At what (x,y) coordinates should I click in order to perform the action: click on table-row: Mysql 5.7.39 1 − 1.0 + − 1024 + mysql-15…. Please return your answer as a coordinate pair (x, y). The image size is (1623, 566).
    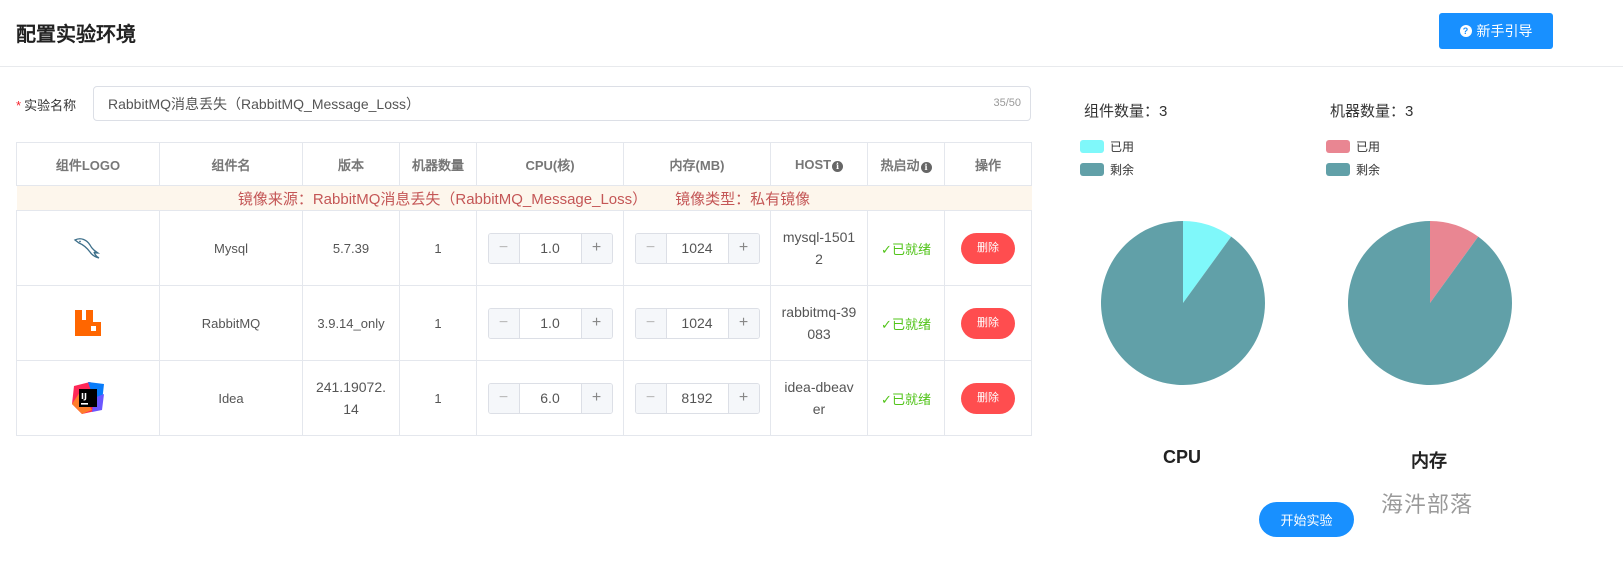
    Looking at the image, I should click on (524, 248).